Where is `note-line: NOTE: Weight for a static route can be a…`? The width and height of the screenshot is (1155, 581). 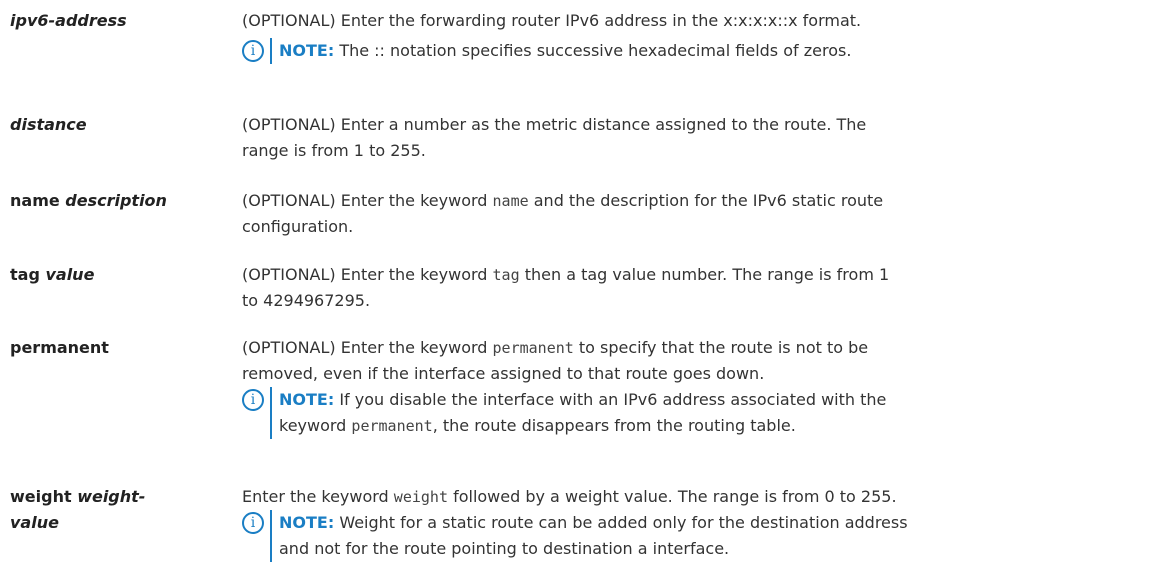 note-line: NOTE: Weight for a static route can be a… is located at coordinates (710, 523).